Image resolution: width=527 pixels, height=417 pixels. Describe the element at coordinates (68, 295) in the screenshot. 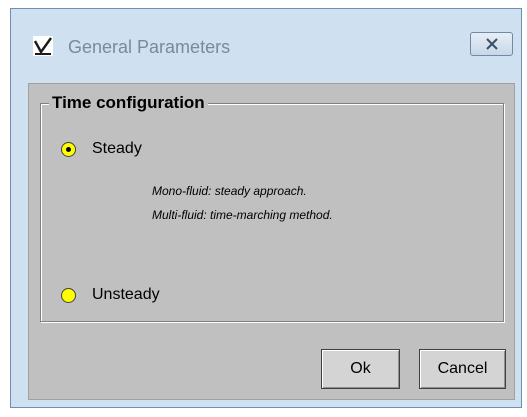

I see `unsteady-radio` at that location.